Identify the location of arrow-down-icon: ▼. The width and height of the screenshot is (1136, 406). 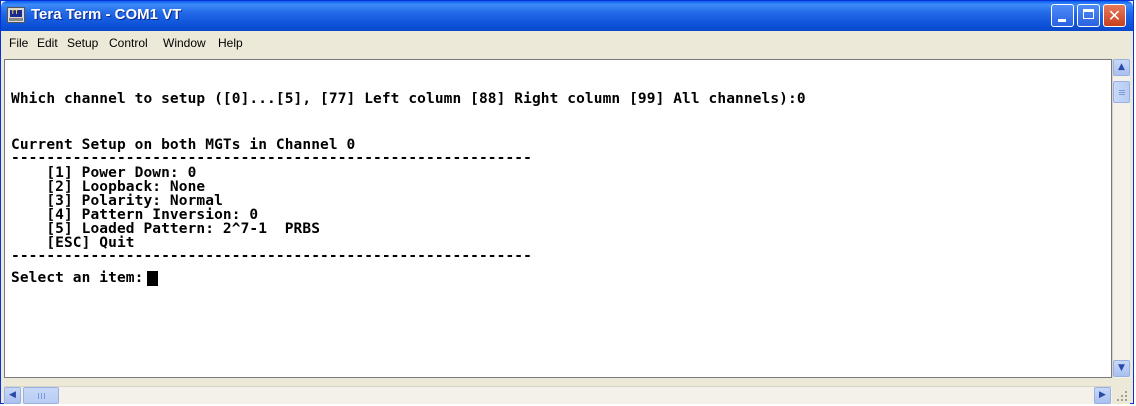
(1121, 368).